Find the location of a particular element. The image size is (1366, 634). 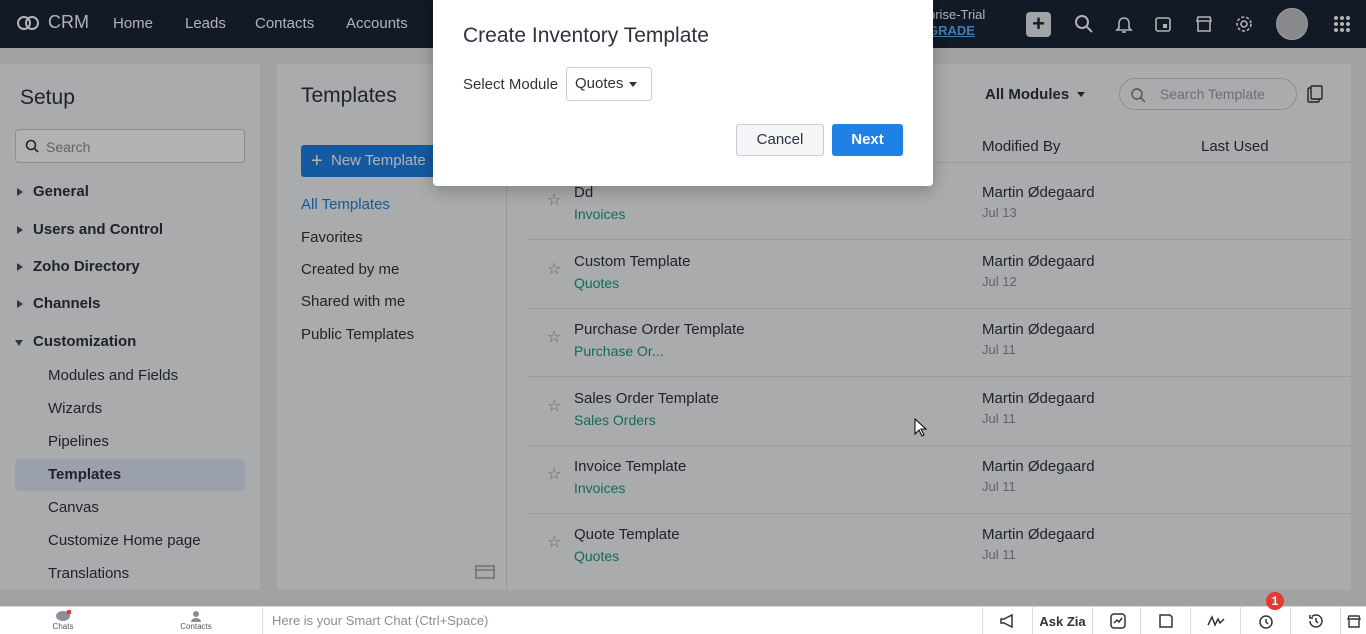

next-button: Next is located at coordinates (867, 140).